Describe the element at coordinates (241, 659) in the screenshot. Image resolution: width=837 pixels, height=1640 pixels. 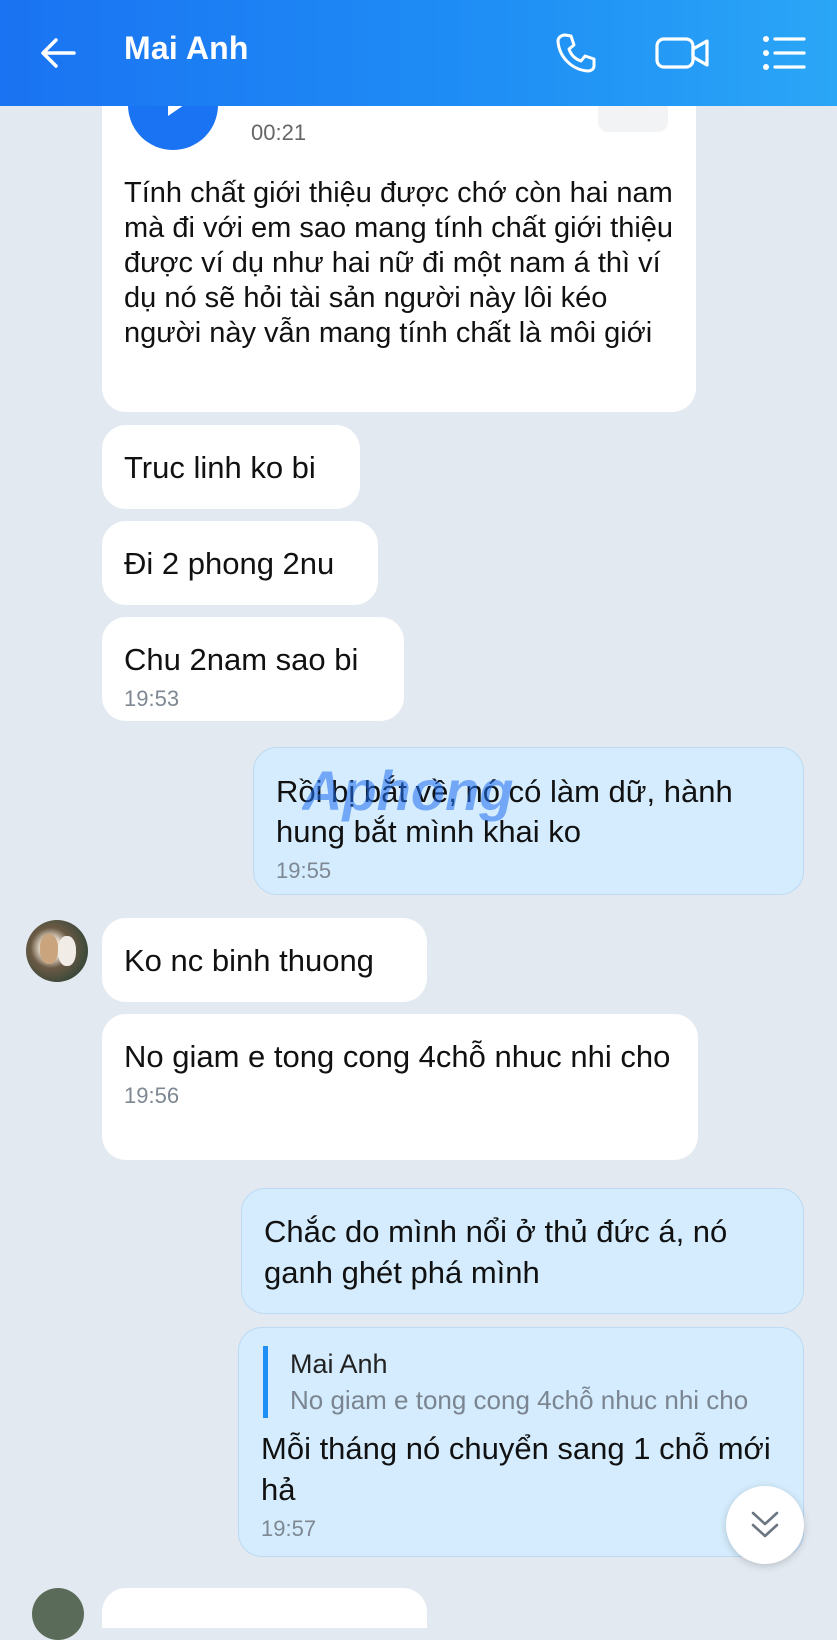
I see `message-text: Chu 2nam sao bi` at that location.